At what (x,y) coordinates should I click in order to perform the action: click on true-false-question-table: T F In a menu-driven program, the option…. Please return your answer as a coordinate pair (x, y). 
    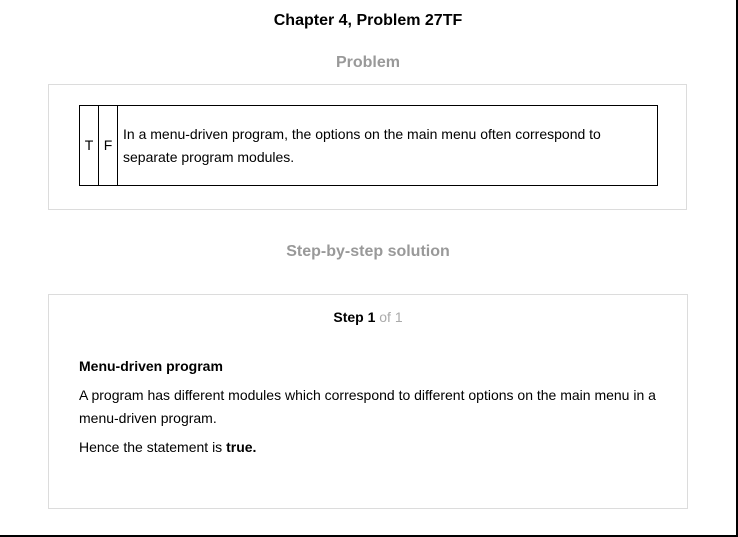
    Looking at the image, I should click on (368, 145).